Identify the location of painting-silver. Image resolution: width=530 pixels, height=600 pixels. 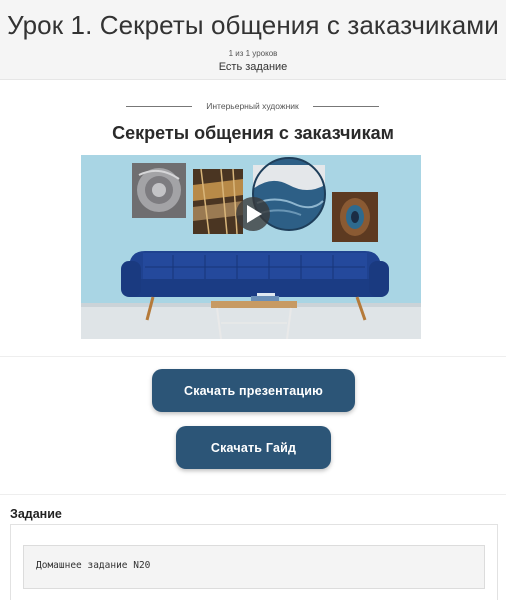
(159, 190).